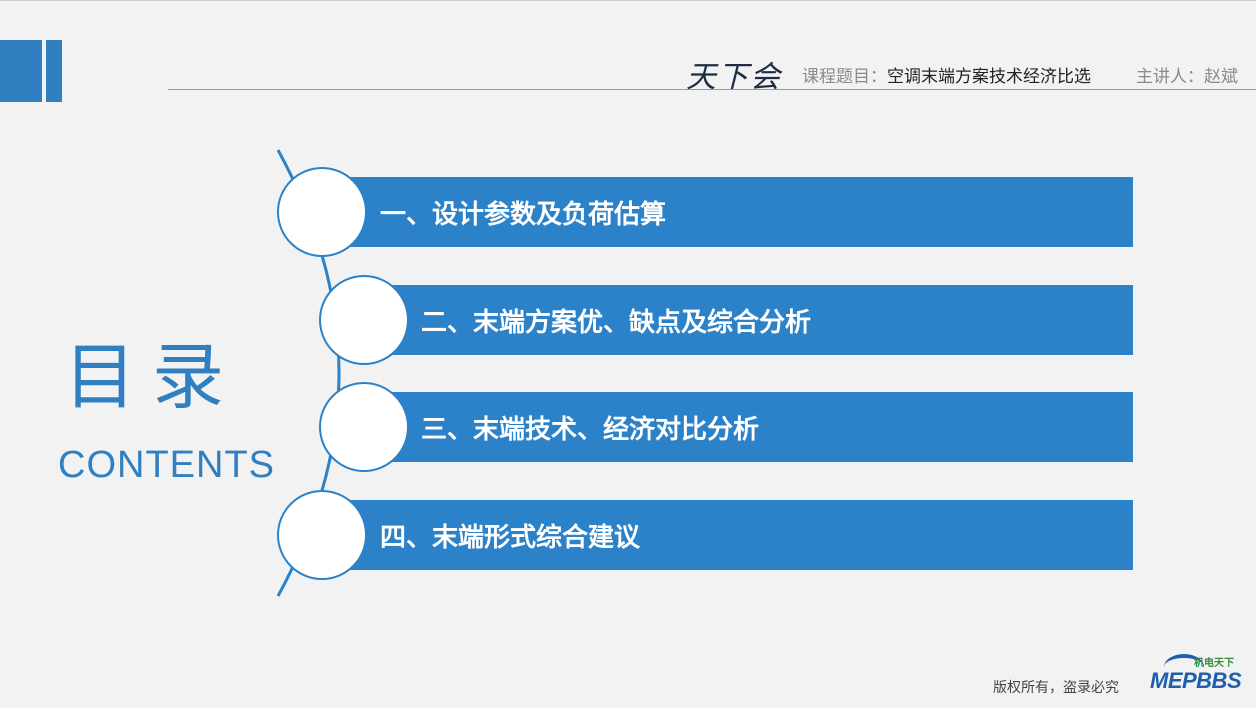 This screenshot has height=708, width=1256. Describe the element at coordinates (989, 77) in the screenshot. I see `course-title: 空调末端方案技术经济比选` at that location.